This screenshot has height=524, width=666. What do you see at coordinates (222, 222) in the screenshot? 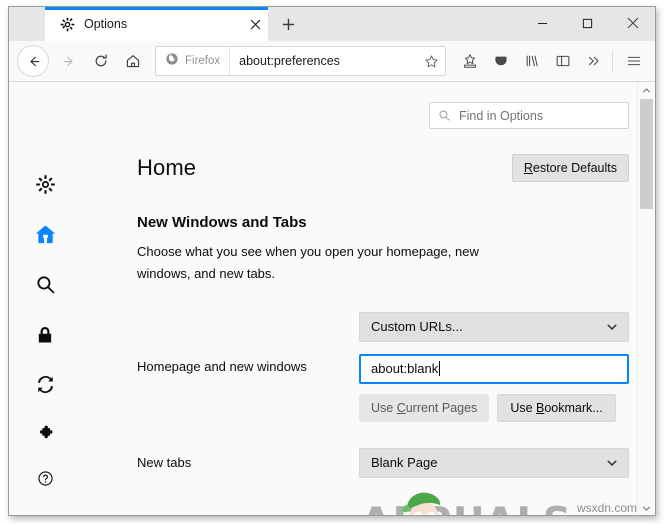
I see `section-title: New Windows and Tabs` at bounding box center [222, 222].